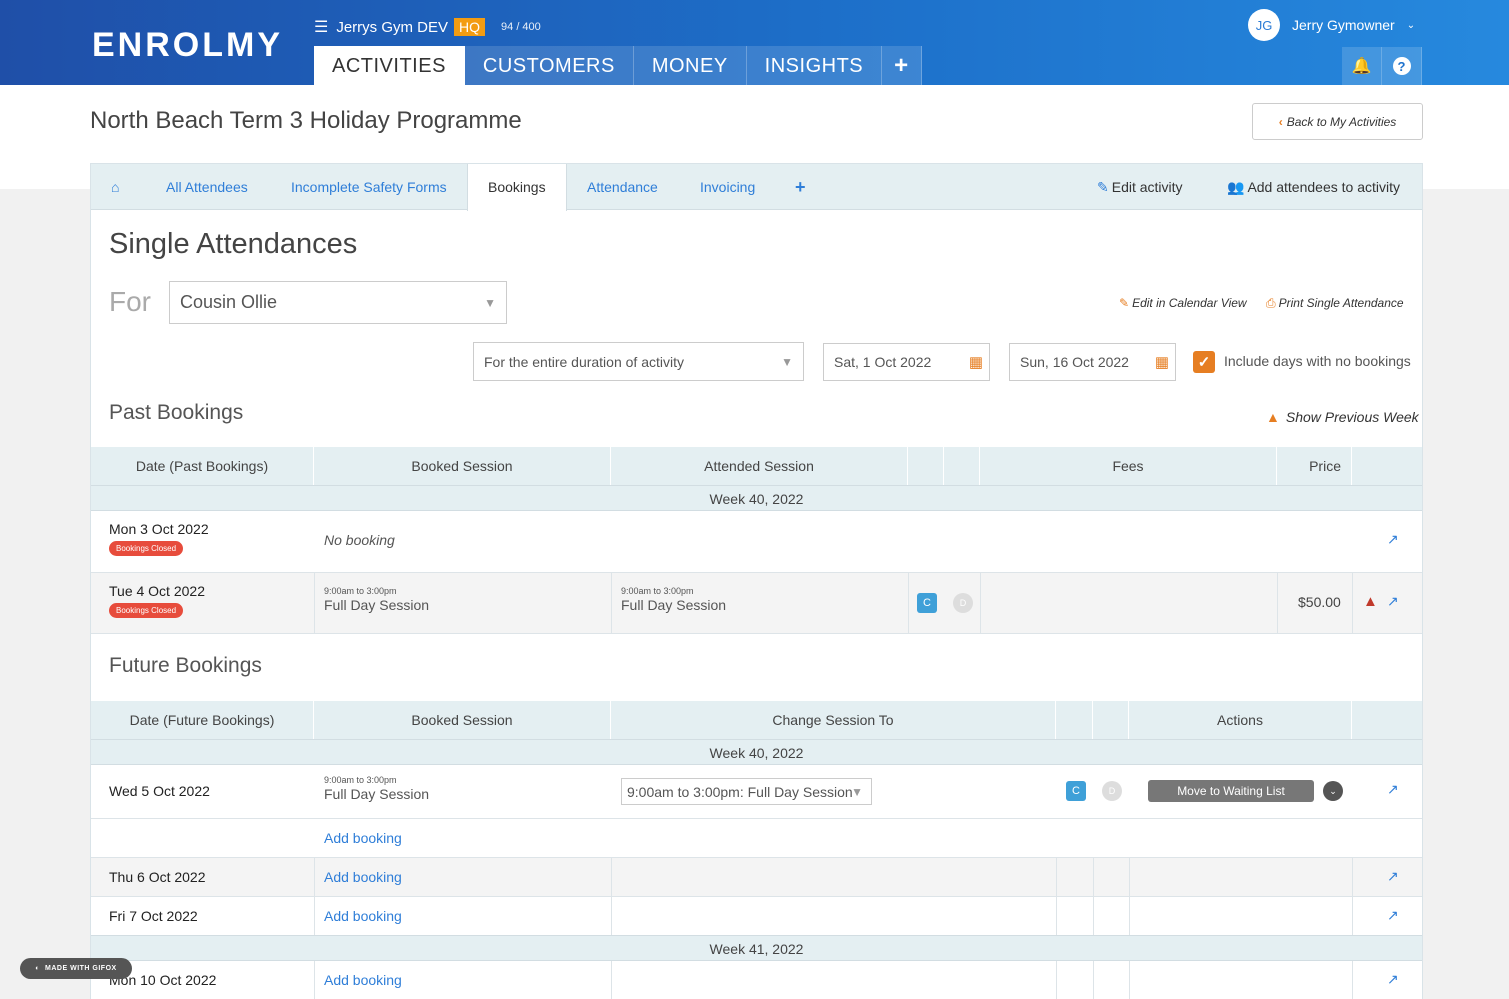 Image resolution: width=1509 pixels, height=999 pixels. Describe the element at coordinates (1341, 121) in the screenshot. I see `back-button-label: Back to My Activities` at that location.